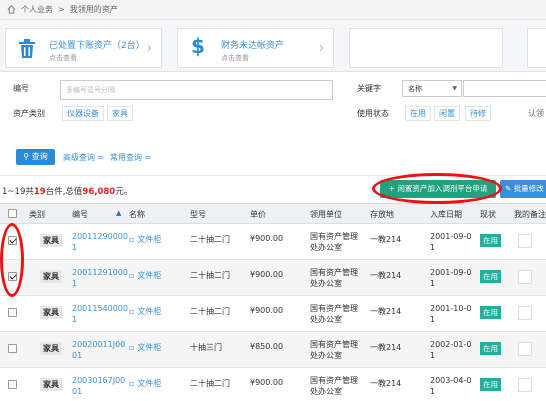 The width and height of the screenshot is (546, 401). What do you see at coordinates (451, 344) in the screenshot?
I see `date-line1: 2002-01-0` at bounding box center [451, 344].